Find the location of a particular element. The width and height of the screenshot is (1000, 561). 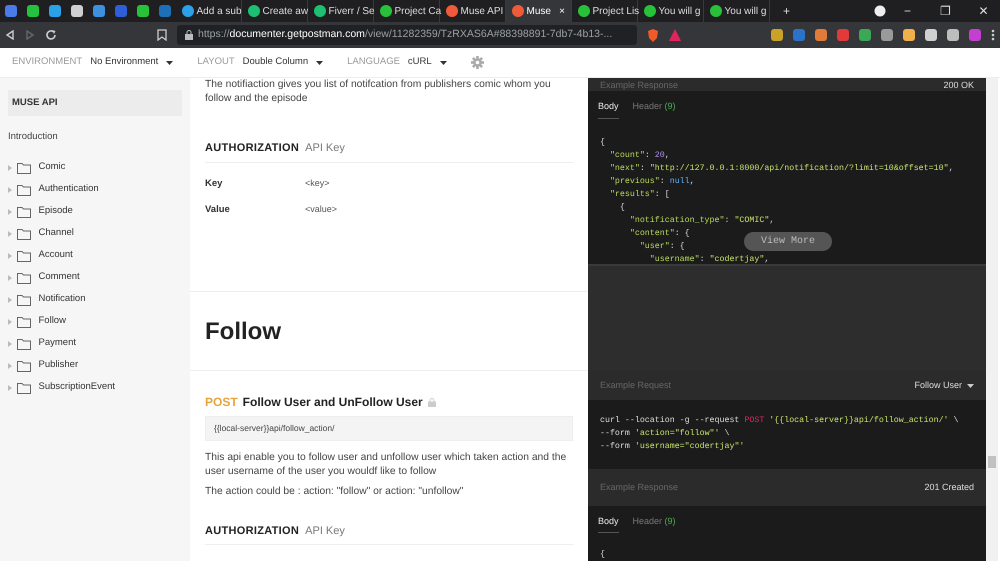

code-line: "results": [ is located at coordinates (639, 194).